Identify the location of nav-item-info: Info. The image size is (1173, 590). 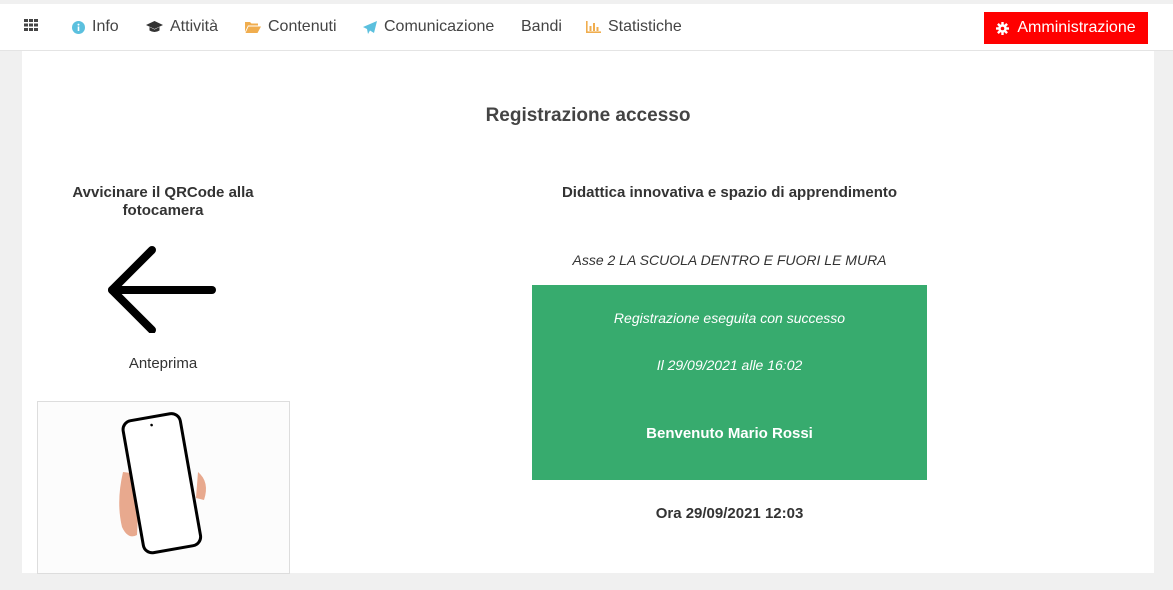
(95, 27).